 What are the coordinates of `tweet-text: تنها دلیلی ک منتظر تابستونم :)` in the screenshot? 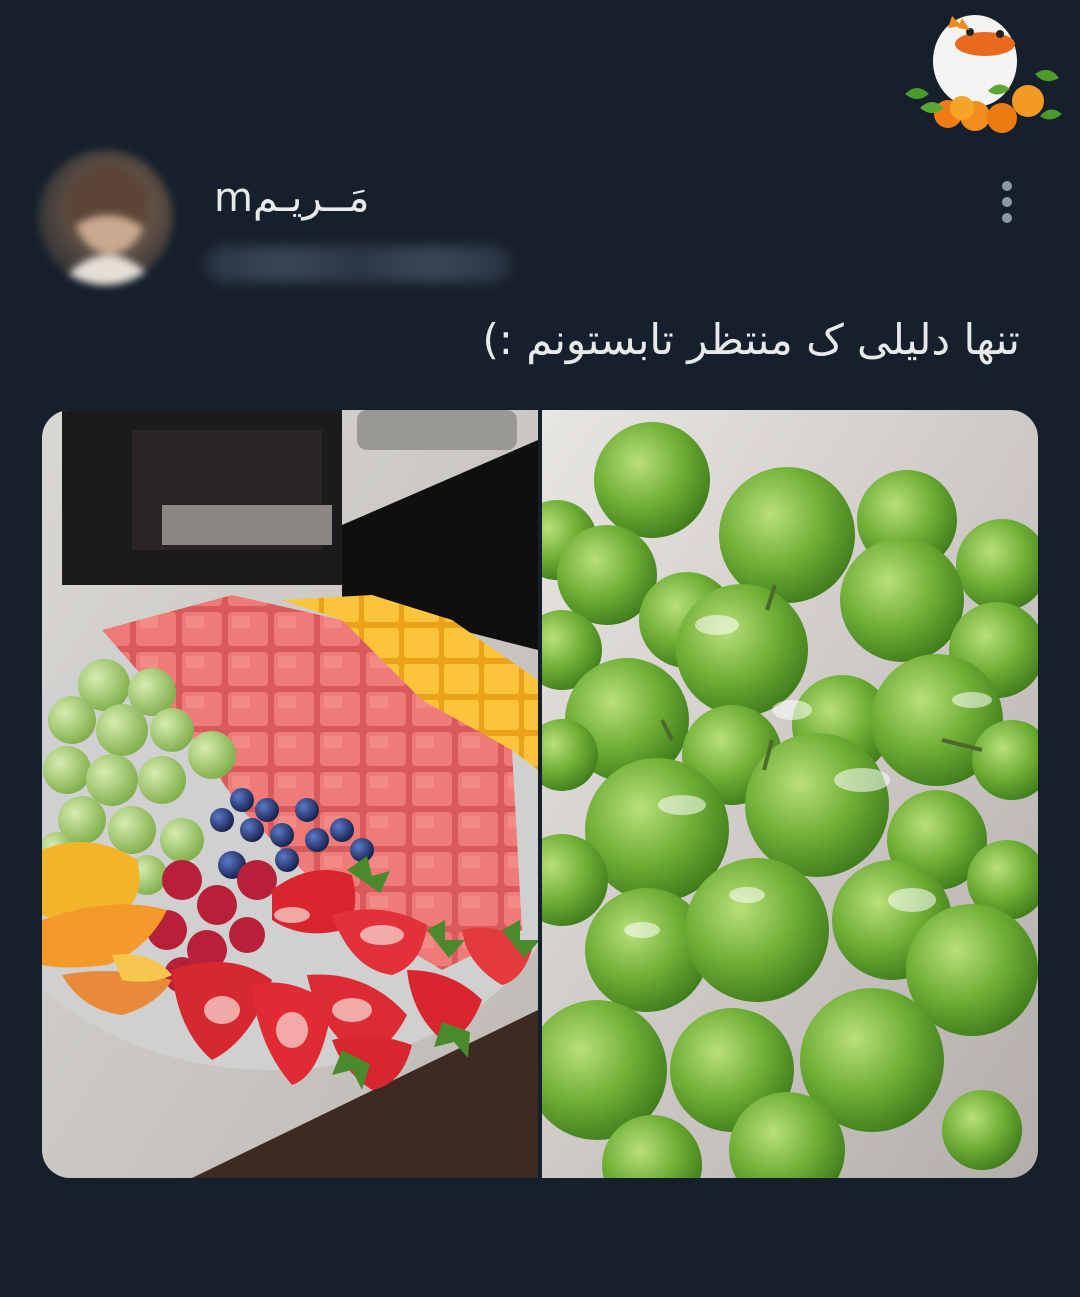 It's located at (751, 339).